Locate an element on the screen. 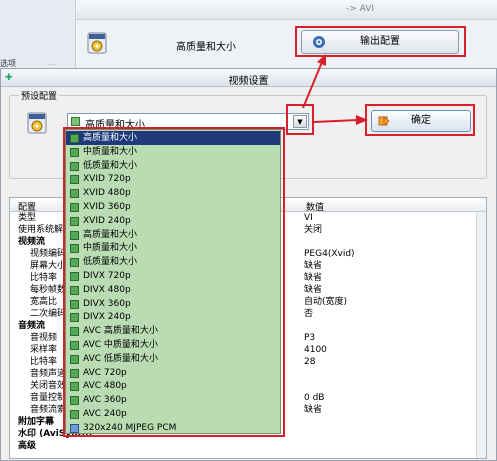  highlight-box-ok is located at coordinates (420, 120).